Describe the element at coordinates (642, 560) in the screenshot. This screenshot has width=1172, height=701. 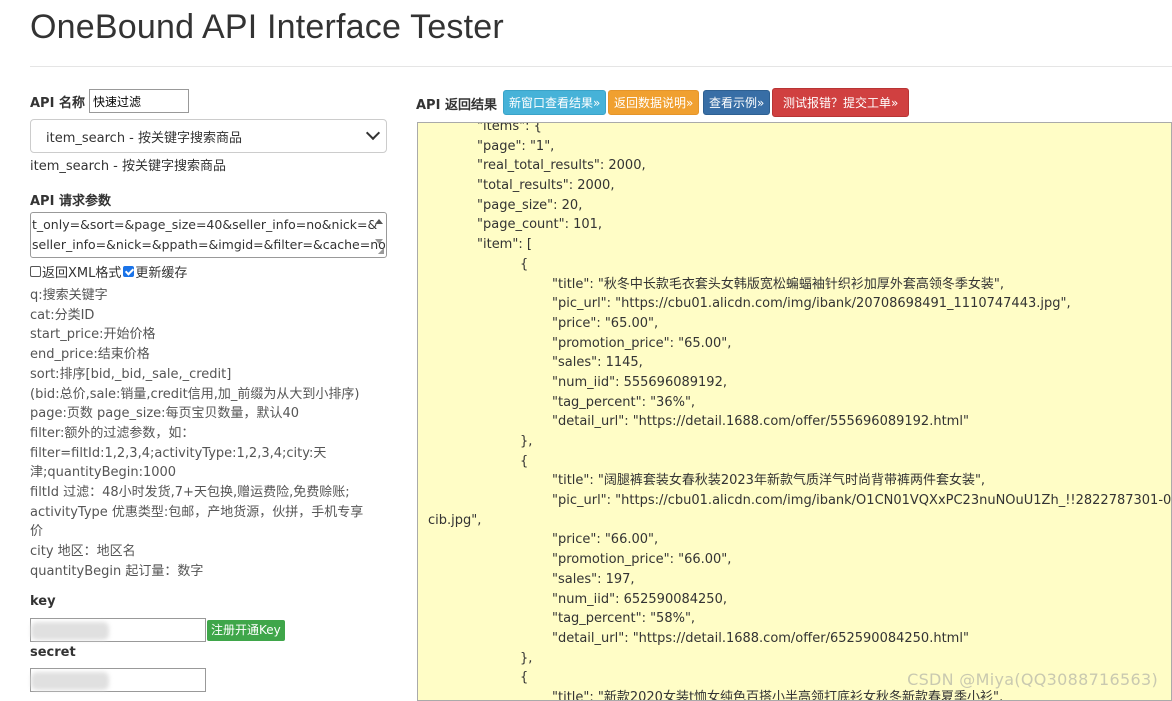
I see `json-line: "promotion_price": "66.00",` at that location.